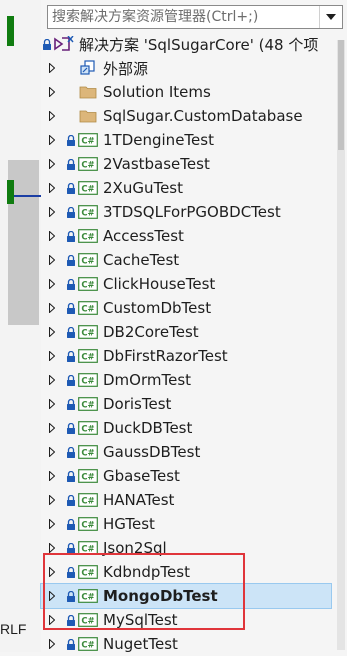 The height and width of the screenshot is (656, 347). Describe the element at coordinates (21, 326) in the screenshot. I see `editor-margin: RLF` at that location.